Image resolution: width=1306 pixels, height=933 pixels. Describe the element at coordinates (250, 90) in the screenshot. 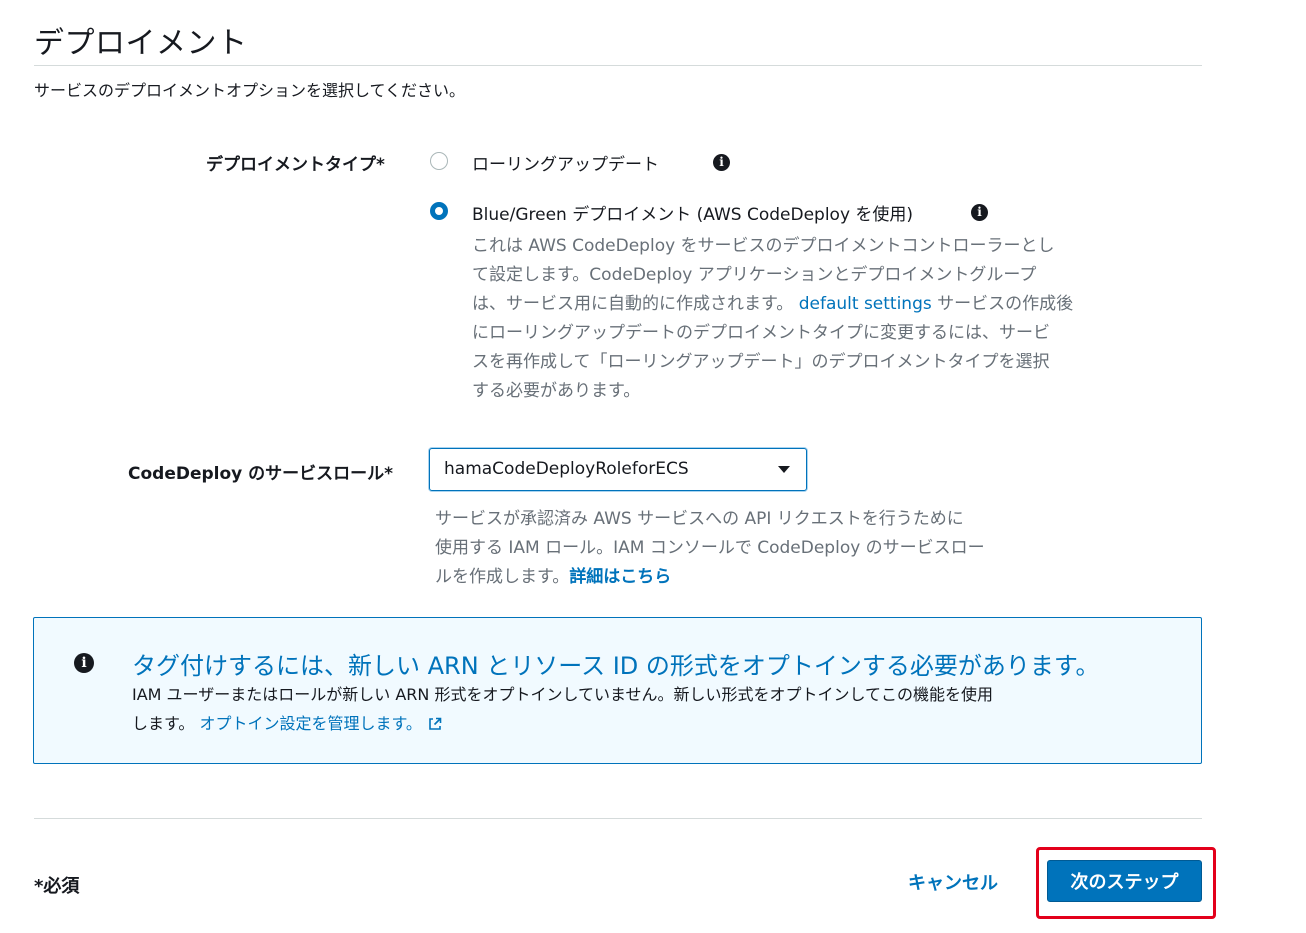

I see `section-description: サービスのデプロイメントオプションを選択してください。` at that location.